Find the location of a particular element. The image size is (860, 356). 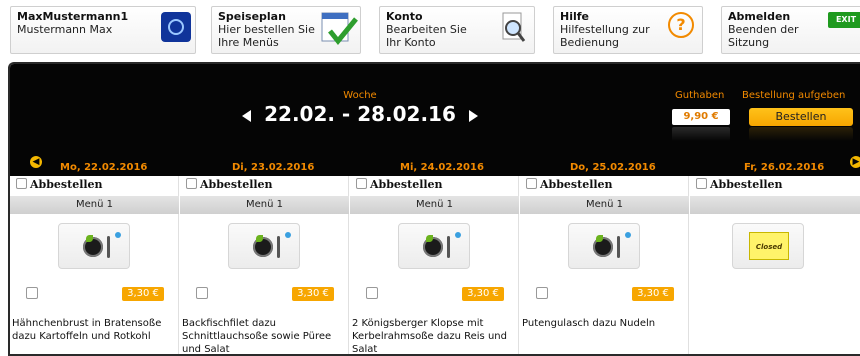

day-label: Di, 23.02.2016 is located at coordinates (273, 167).